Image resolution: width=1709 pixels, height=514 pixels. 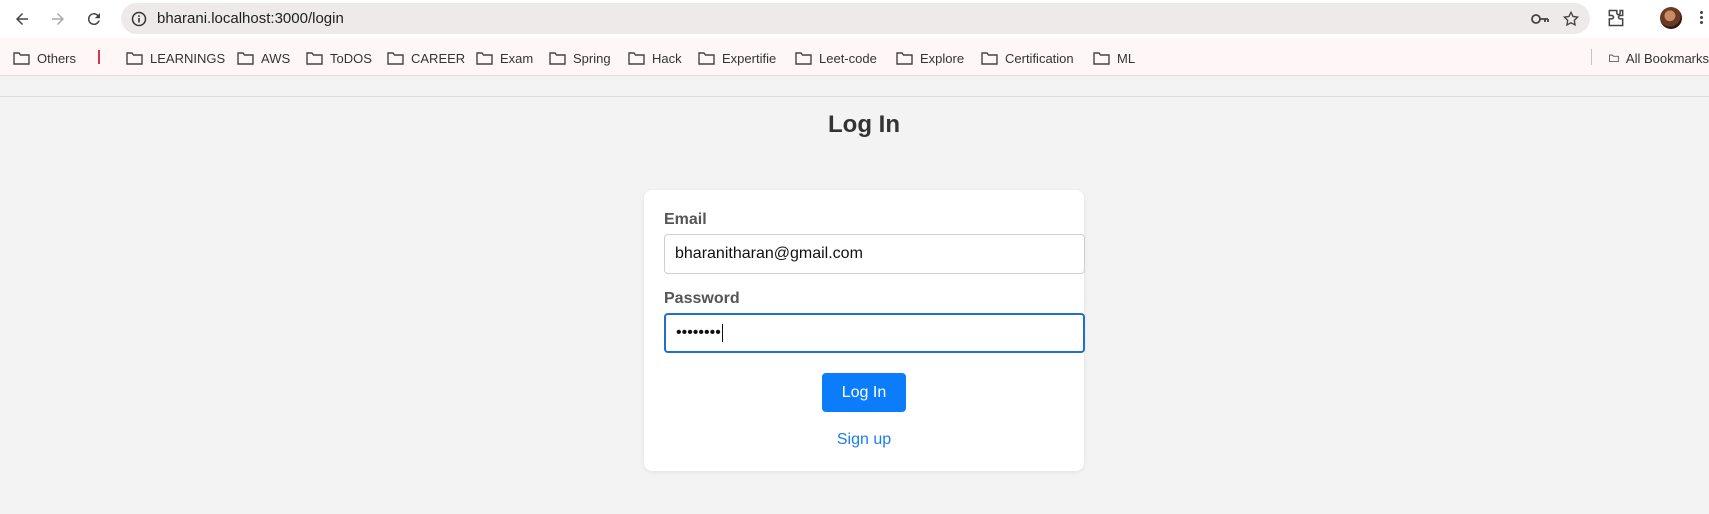 I want to click on bookmark-label: Certification, so click(x=1039, y=58).